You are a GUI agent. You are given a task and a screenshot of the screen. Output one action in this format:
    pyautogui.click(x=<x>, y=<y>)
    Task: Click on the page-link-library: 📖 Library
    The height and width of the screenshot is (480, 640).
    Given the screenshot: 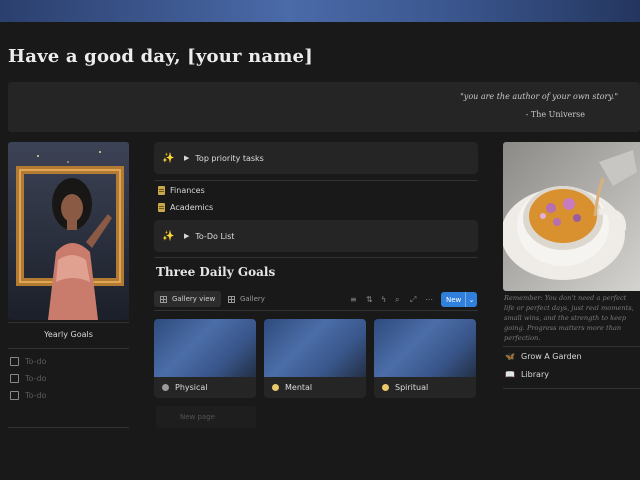 What is the action you would take?
    pyautogui.click(x=527, y=374)
    